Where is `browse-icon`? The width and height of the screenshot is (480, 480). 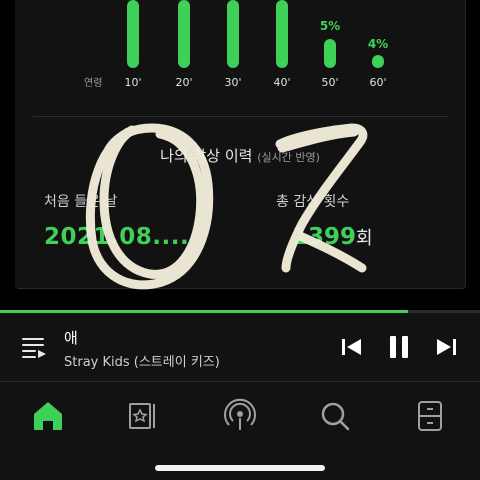 browse-icon is located at coordinates (142, 416).